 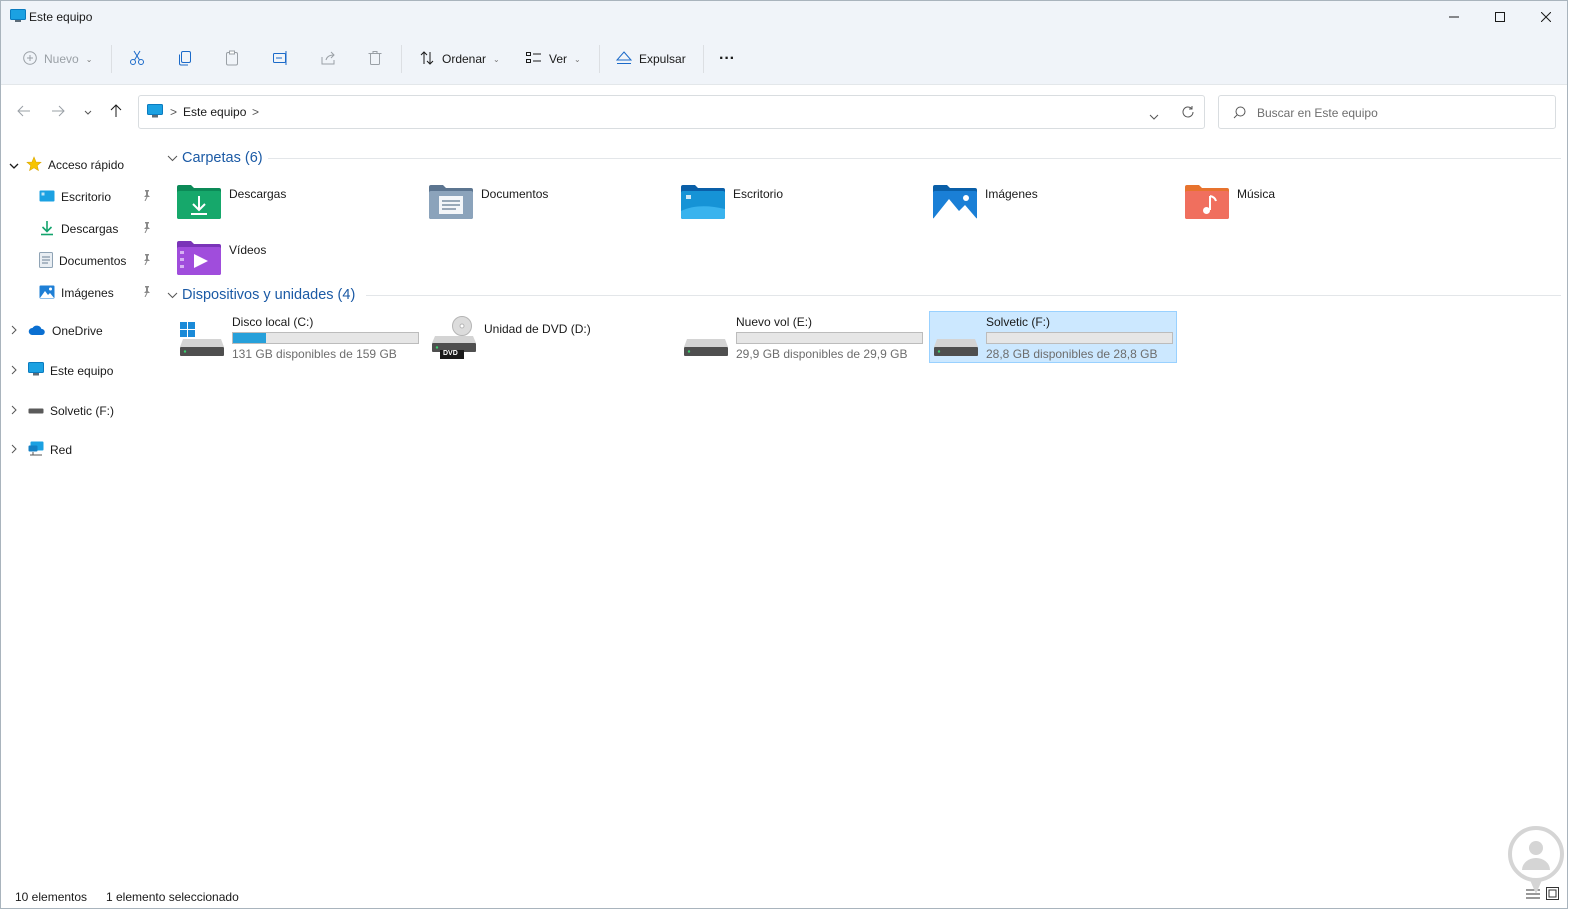 I want to click on sidebar-item-downloads: Descargas, so click(x=99, y=229).